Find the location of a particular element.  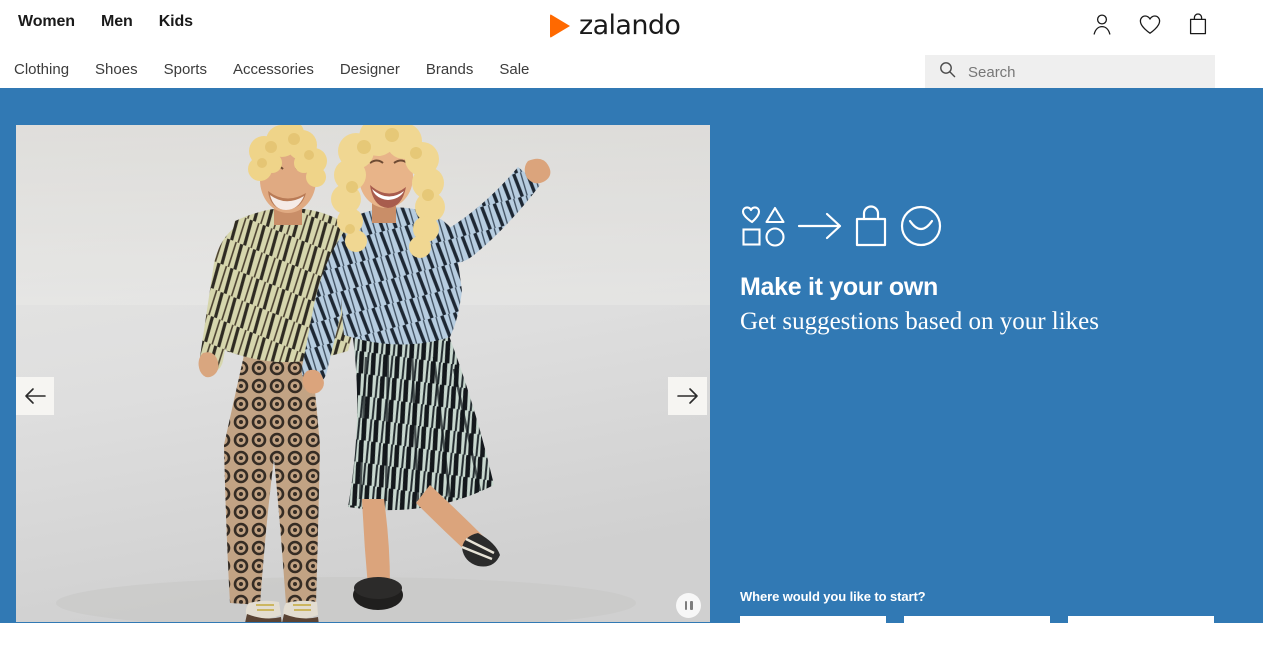

shopping-bag-outline-icon is located at coordinates (871, 228).